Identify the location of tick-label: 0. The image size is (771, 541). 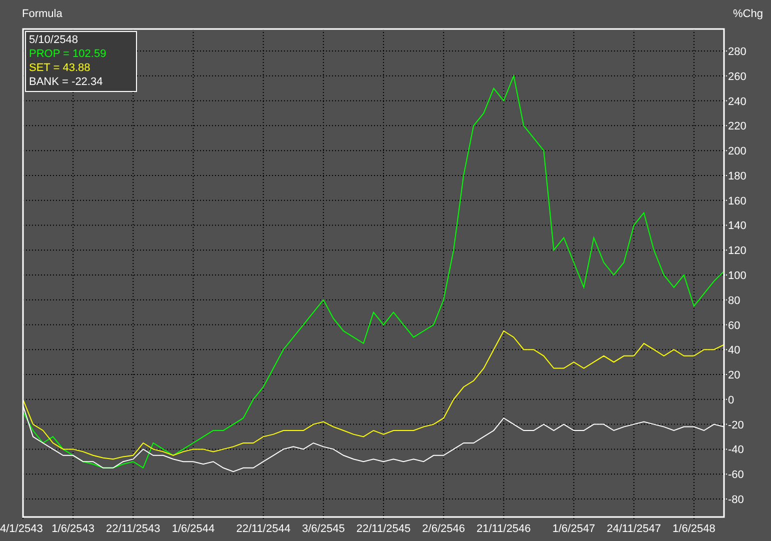
(731, 400).